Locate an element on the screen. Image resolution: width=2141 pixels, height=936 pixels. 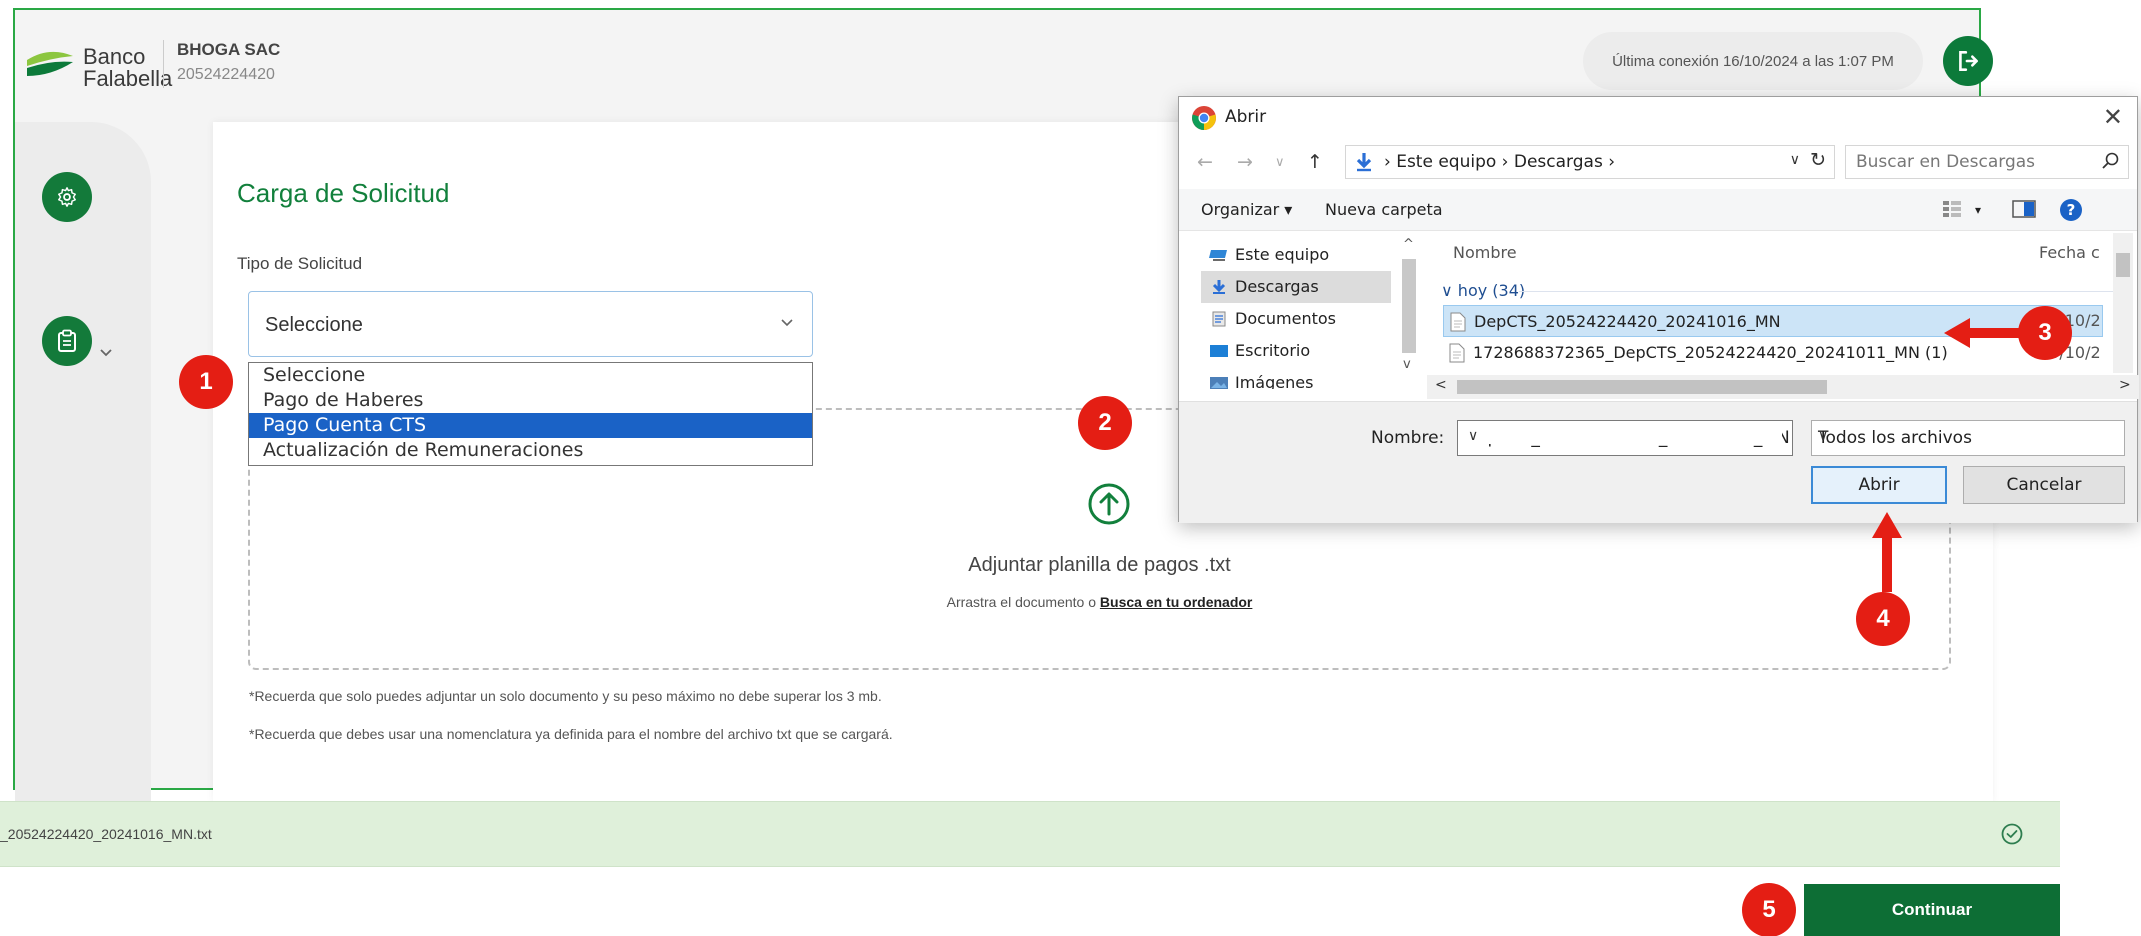
dropdown-option-actualizacion: Actualización de Remuneraciones is located at coordinates (530, 450).